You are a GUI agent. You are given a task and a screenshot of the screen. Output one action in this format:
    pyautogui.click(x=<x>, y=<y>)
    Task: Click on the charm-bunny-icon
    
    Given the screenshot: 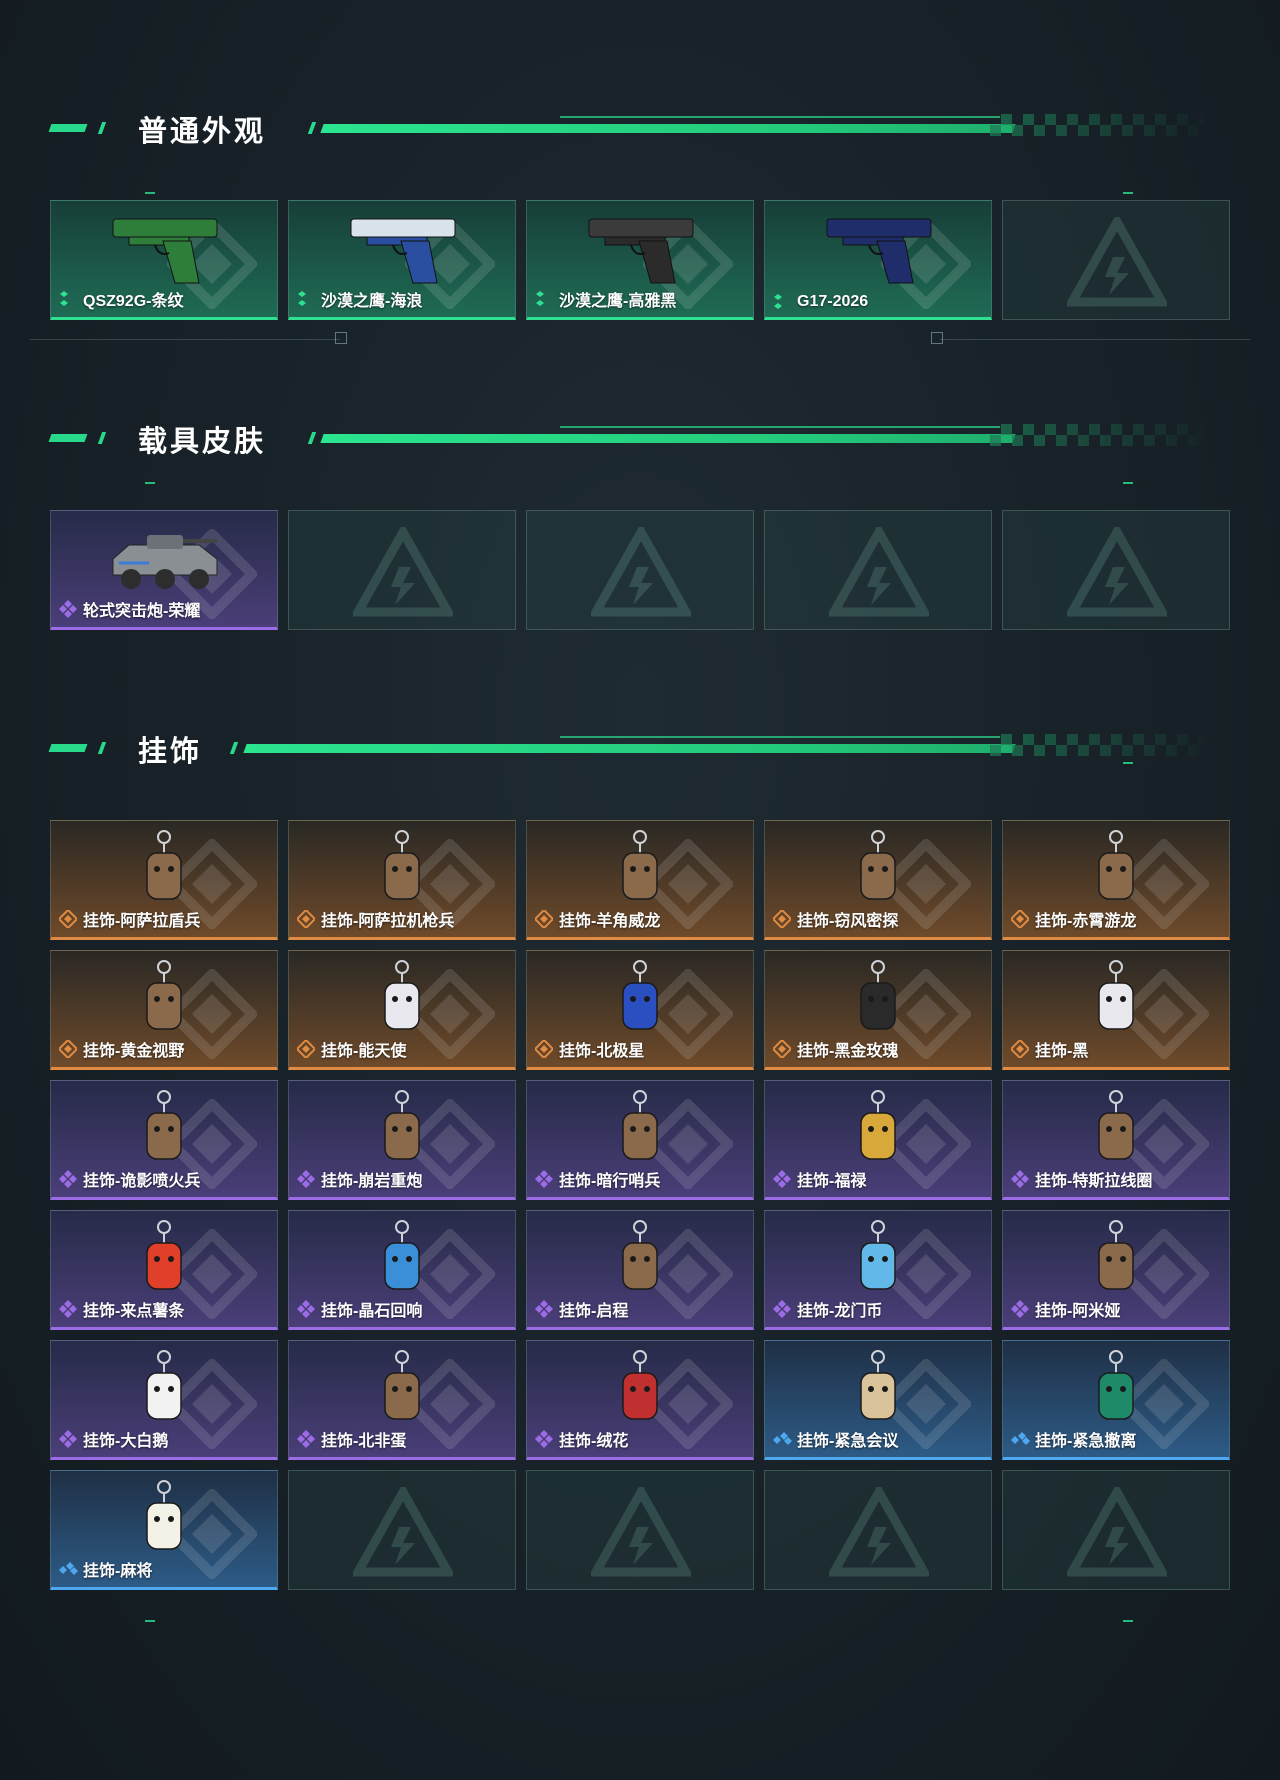 What is the action you would take?
    pyautogui.click(x=1116, y=1258)
    